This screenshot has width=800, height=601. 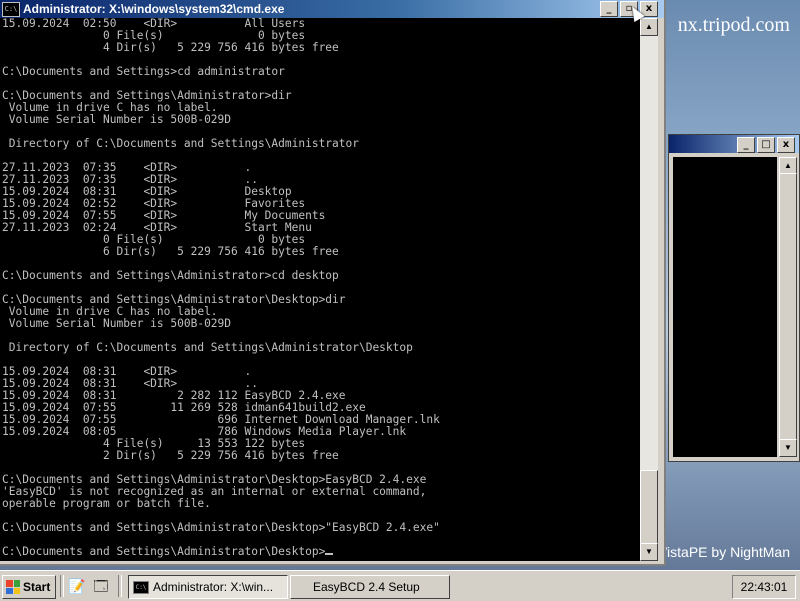 What do you see at coordinates (13, 587) in the screenshot?
I see `windows-logo-icon` at bounding box center [13, 587].